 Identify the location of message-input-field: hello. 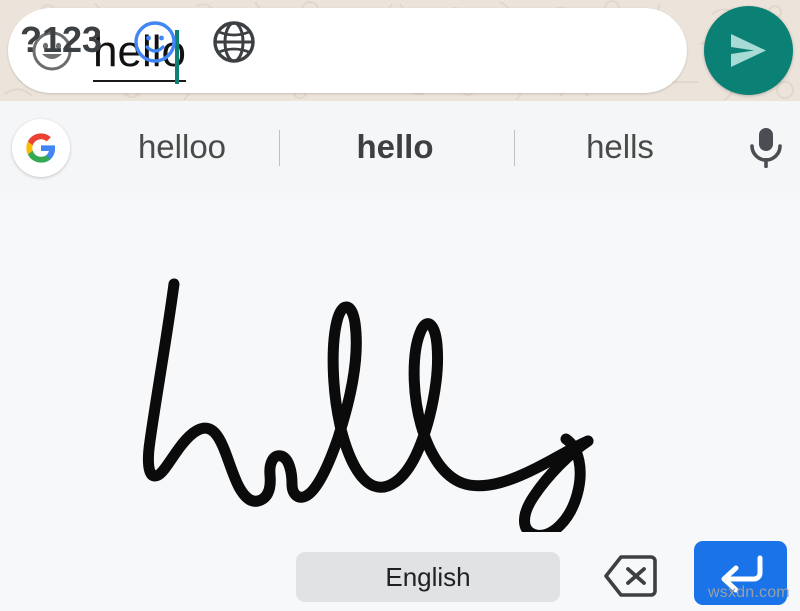
(347, 50).